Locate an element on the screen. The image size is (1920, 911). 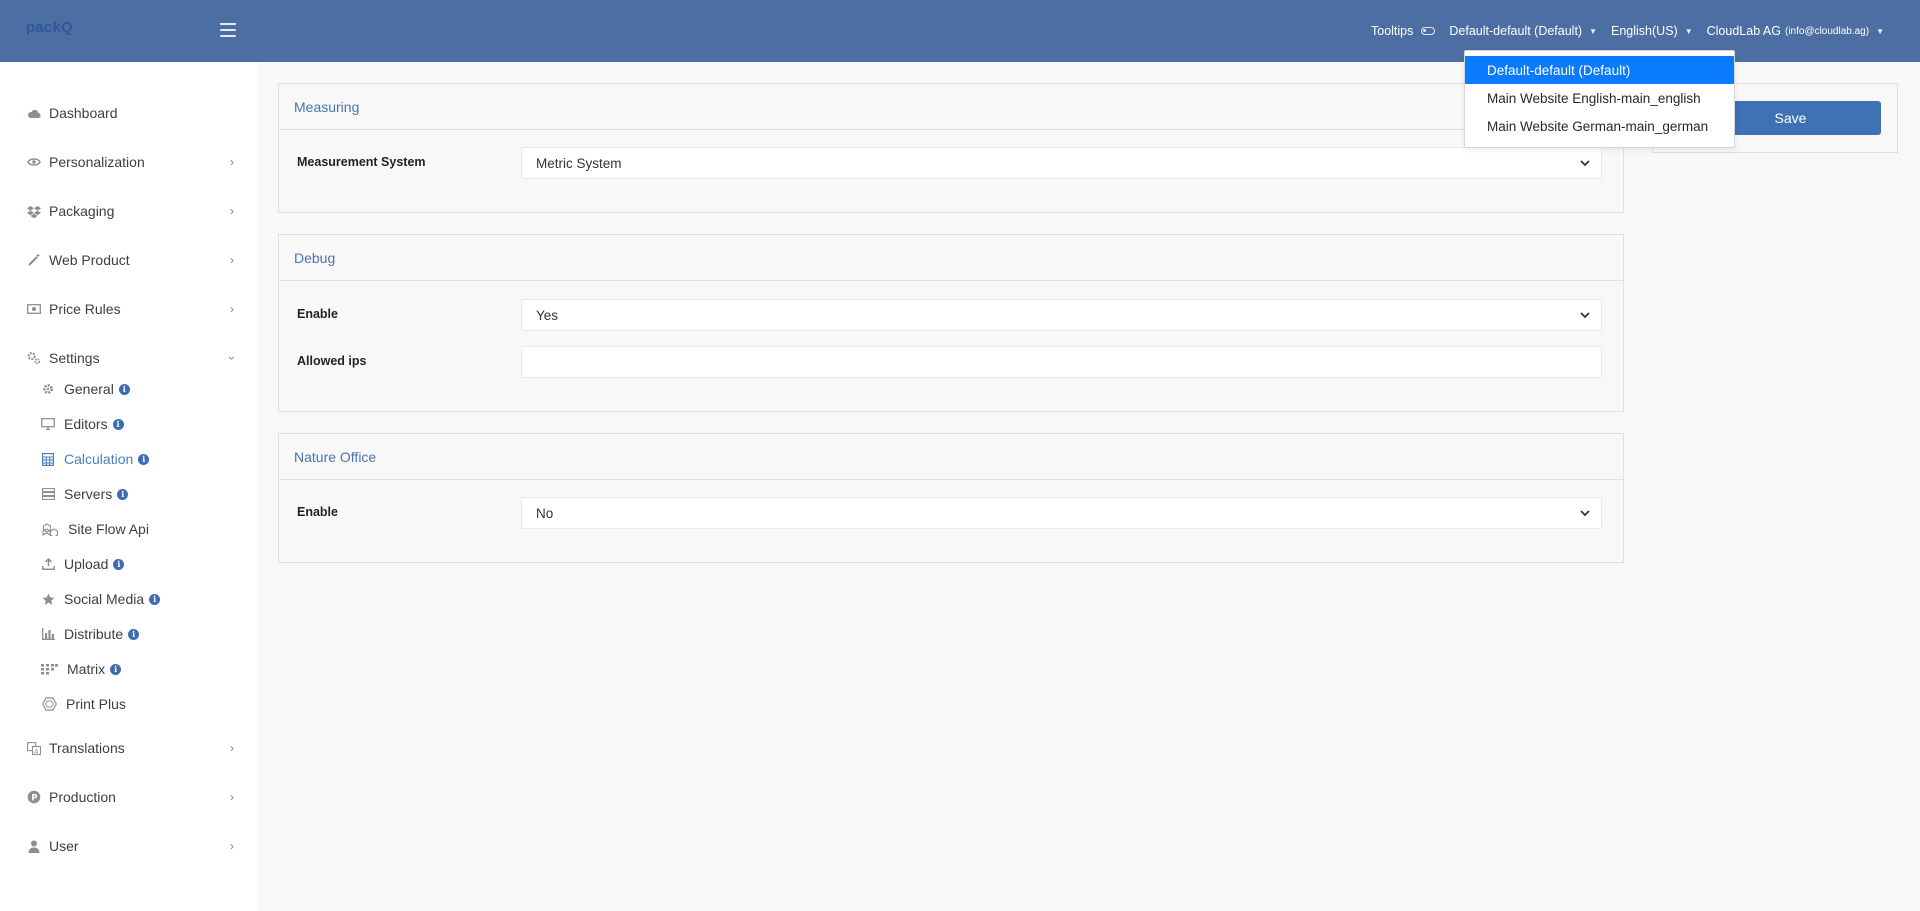
sidebar-subitem-label: Social Media is located at coordinates (104, 599).